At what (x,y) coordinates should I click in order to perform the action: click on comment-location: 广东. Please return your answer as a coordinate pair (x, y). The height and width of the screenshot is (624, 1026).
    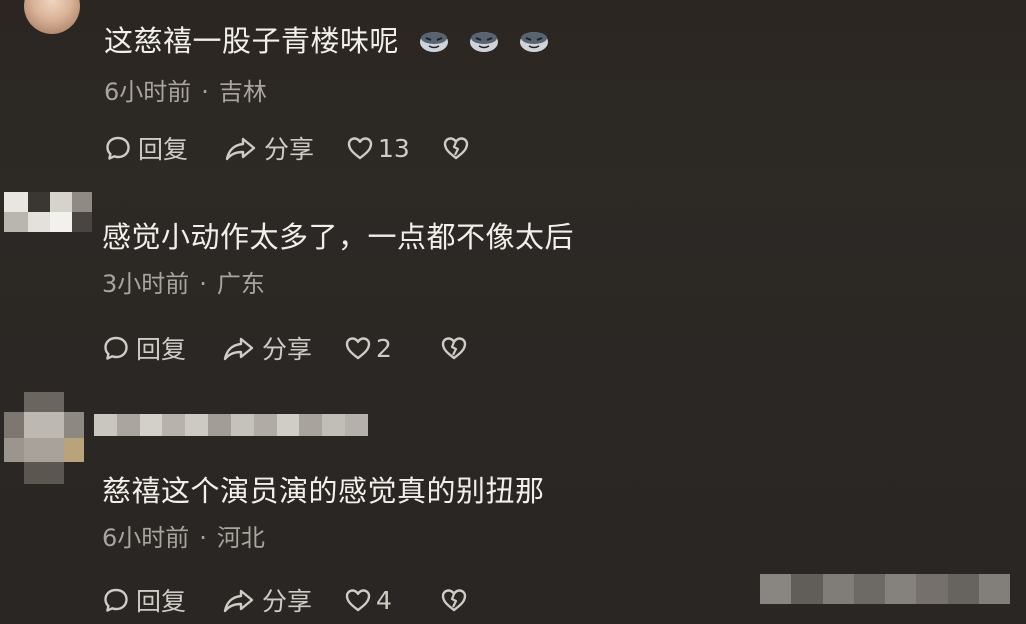
    Looking at the image, I should click on (240, 284).